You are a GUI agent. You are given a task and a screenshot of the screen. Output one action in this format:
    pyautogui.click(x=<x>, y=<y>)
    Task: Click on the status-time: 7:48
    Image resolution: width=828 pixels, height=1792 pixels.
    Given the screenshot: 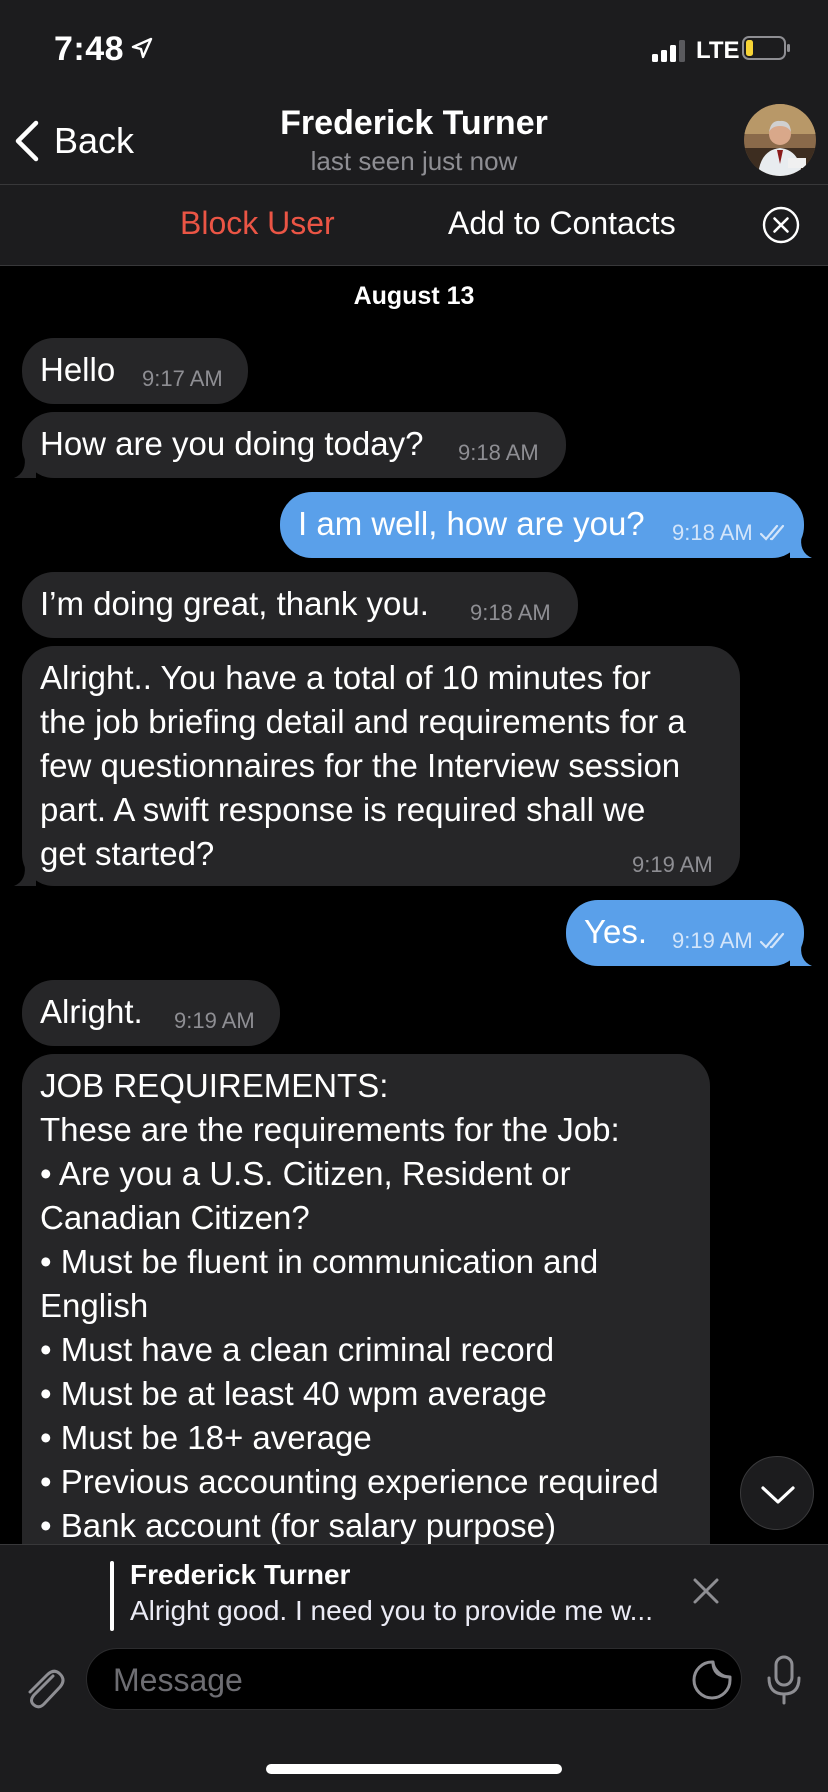 What is the action you would take?
    pyautogui.click(x=89, y=49)
    